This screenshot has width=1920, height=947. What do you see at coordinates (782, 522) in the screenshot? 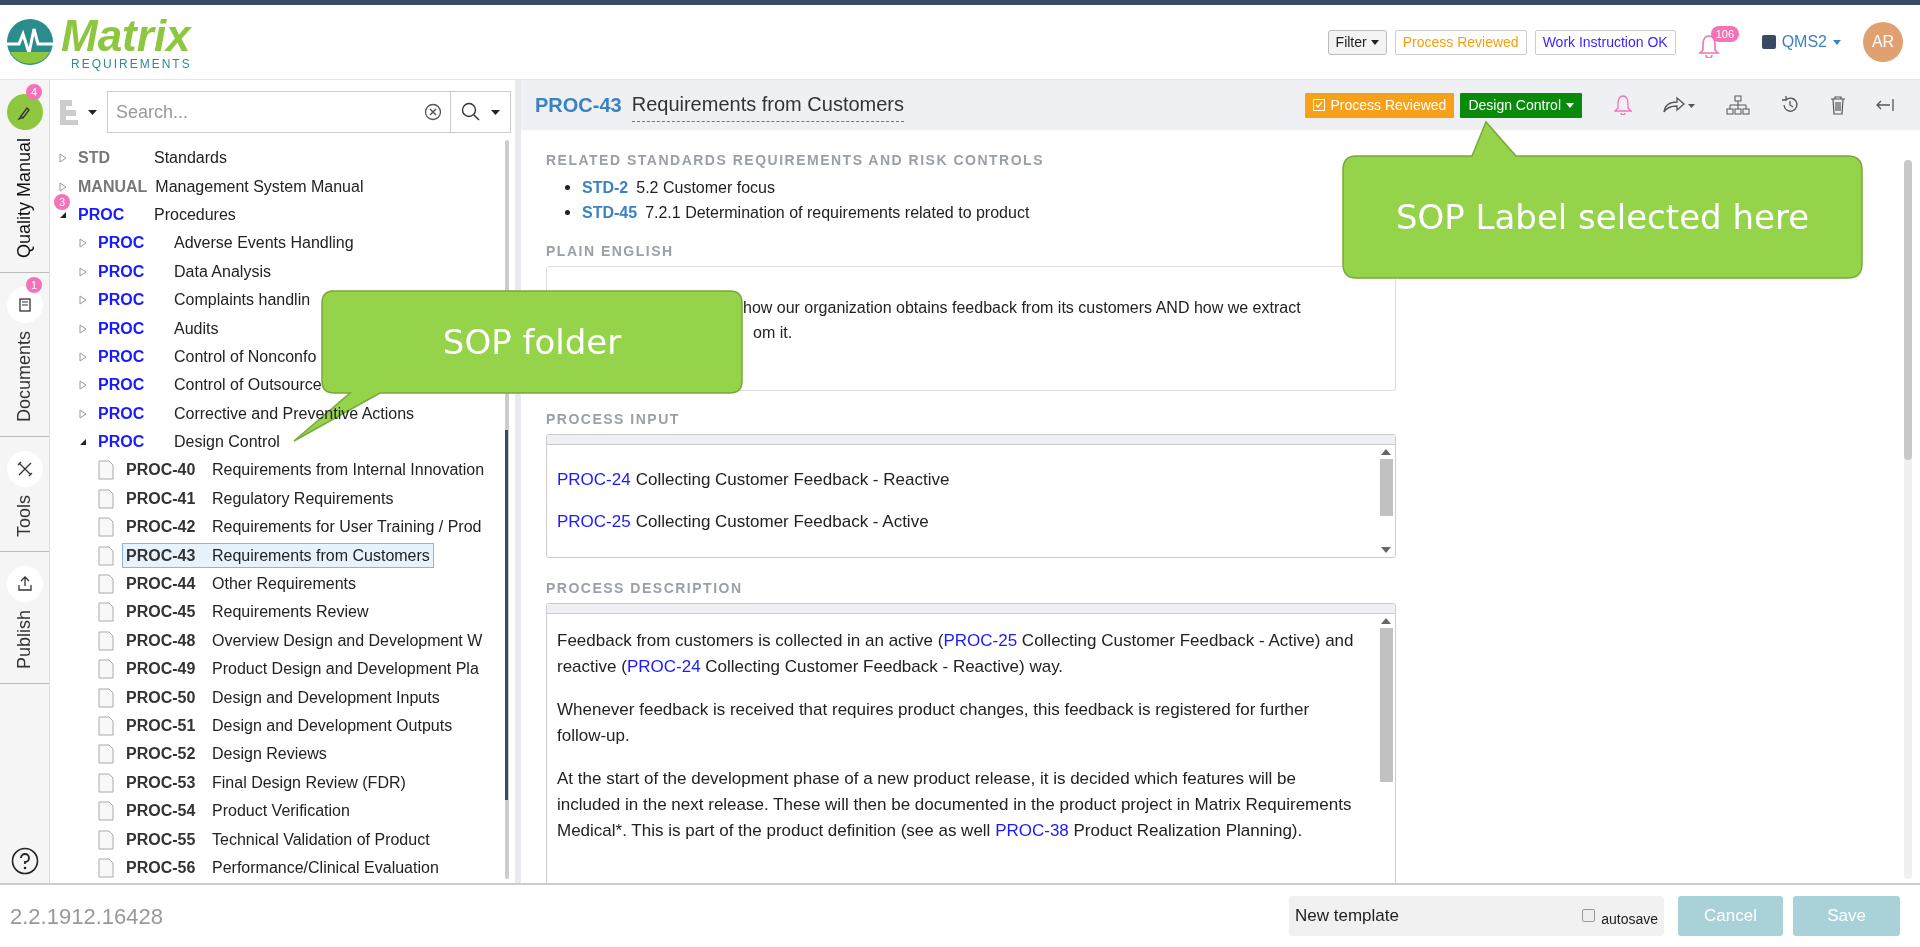
I see `reference-text: Collecting Customer Feedback - Active` at bounding box center [782, 522].